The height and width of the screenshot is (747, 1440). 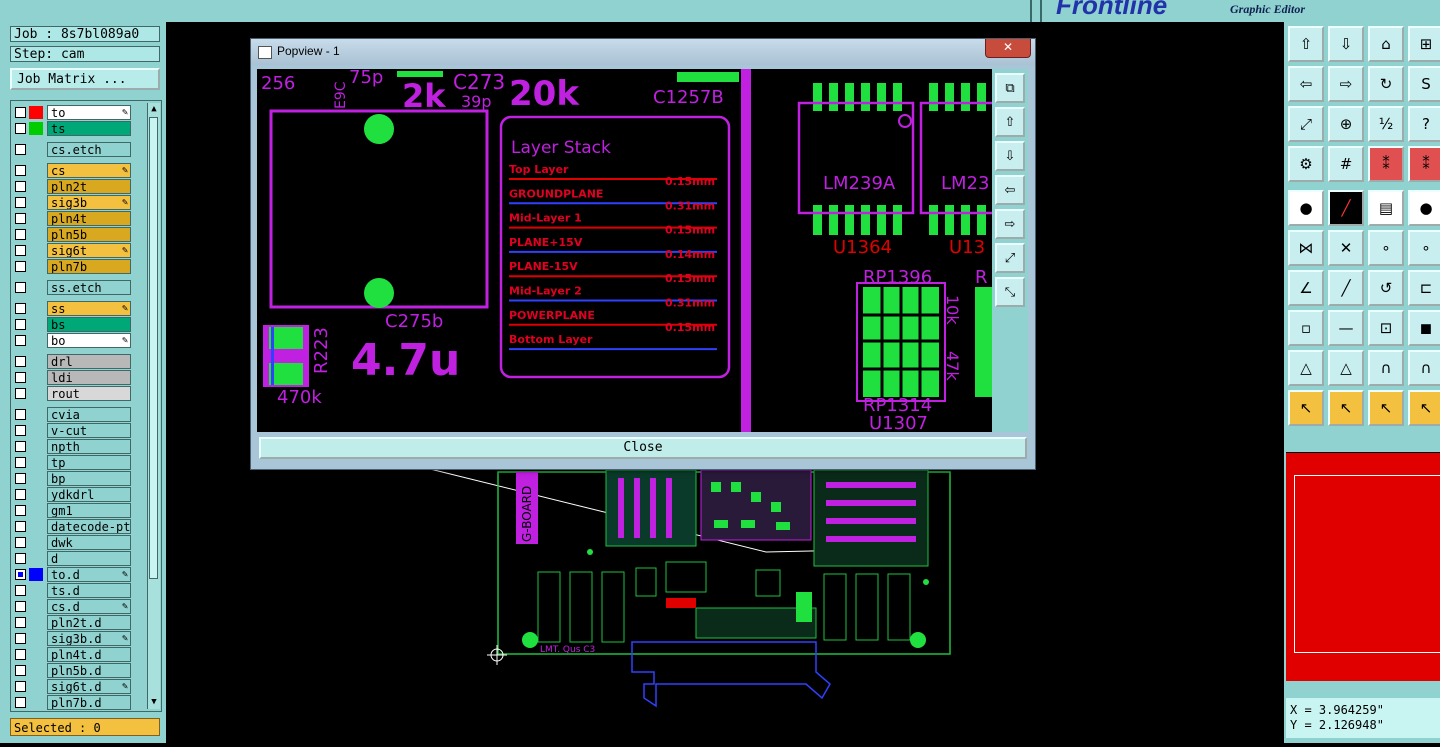 What do you see at coordinates (1346, 84) in the screenshot?
I see `pan-right-icon: ⇨` at bounding box center [1346, 84].